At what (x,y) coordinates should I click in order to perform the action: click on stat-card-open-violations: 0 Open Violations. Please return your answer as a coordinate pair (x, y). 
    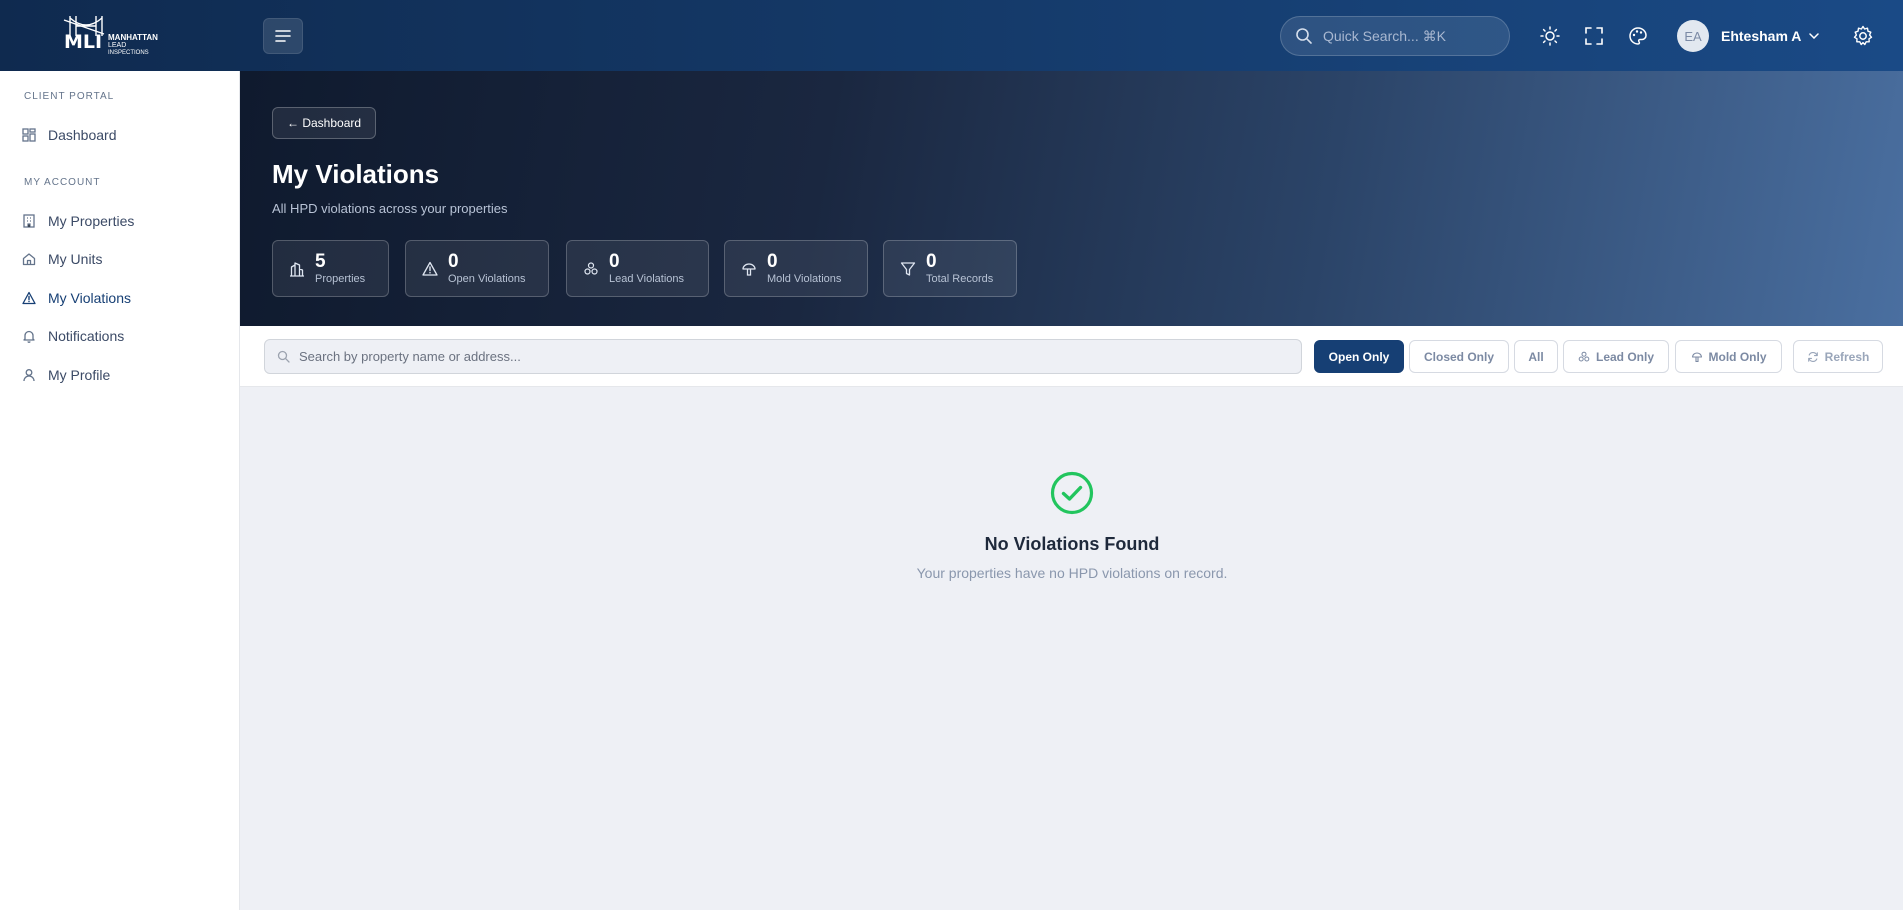
    Looking at the image, I should click on (477, 268).